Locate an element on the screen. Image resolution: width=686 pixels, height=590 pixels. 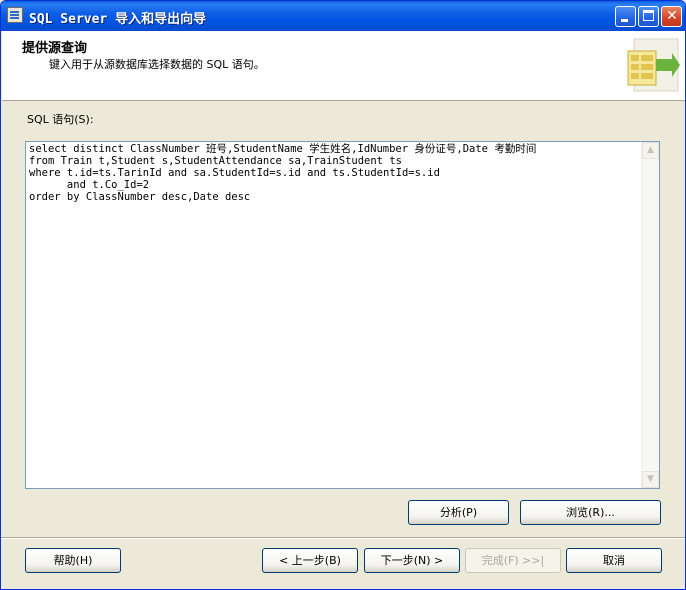
wizard-table-graphic-icon is located at coordinates (651, 66).